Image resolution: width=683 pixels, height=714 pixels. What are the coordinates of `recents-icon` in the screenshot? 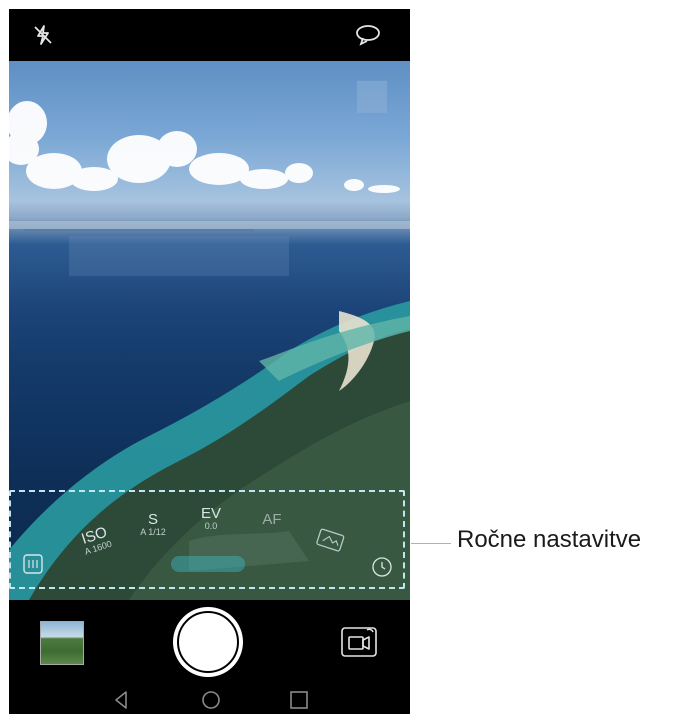 It's located at (299, 700).